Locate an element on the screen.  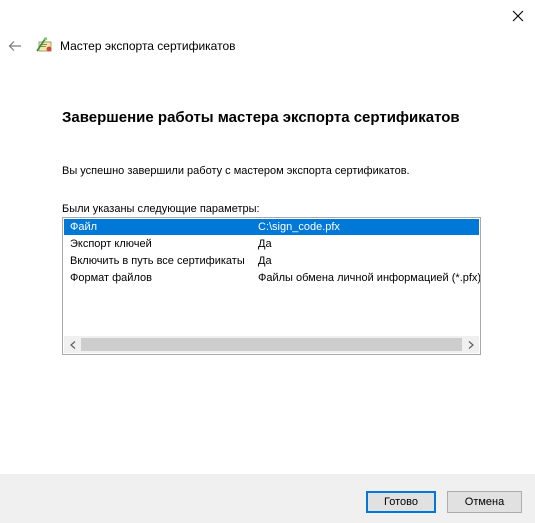
param-name: Включить в путь все сертификаты is located at coordinates (157, 261).